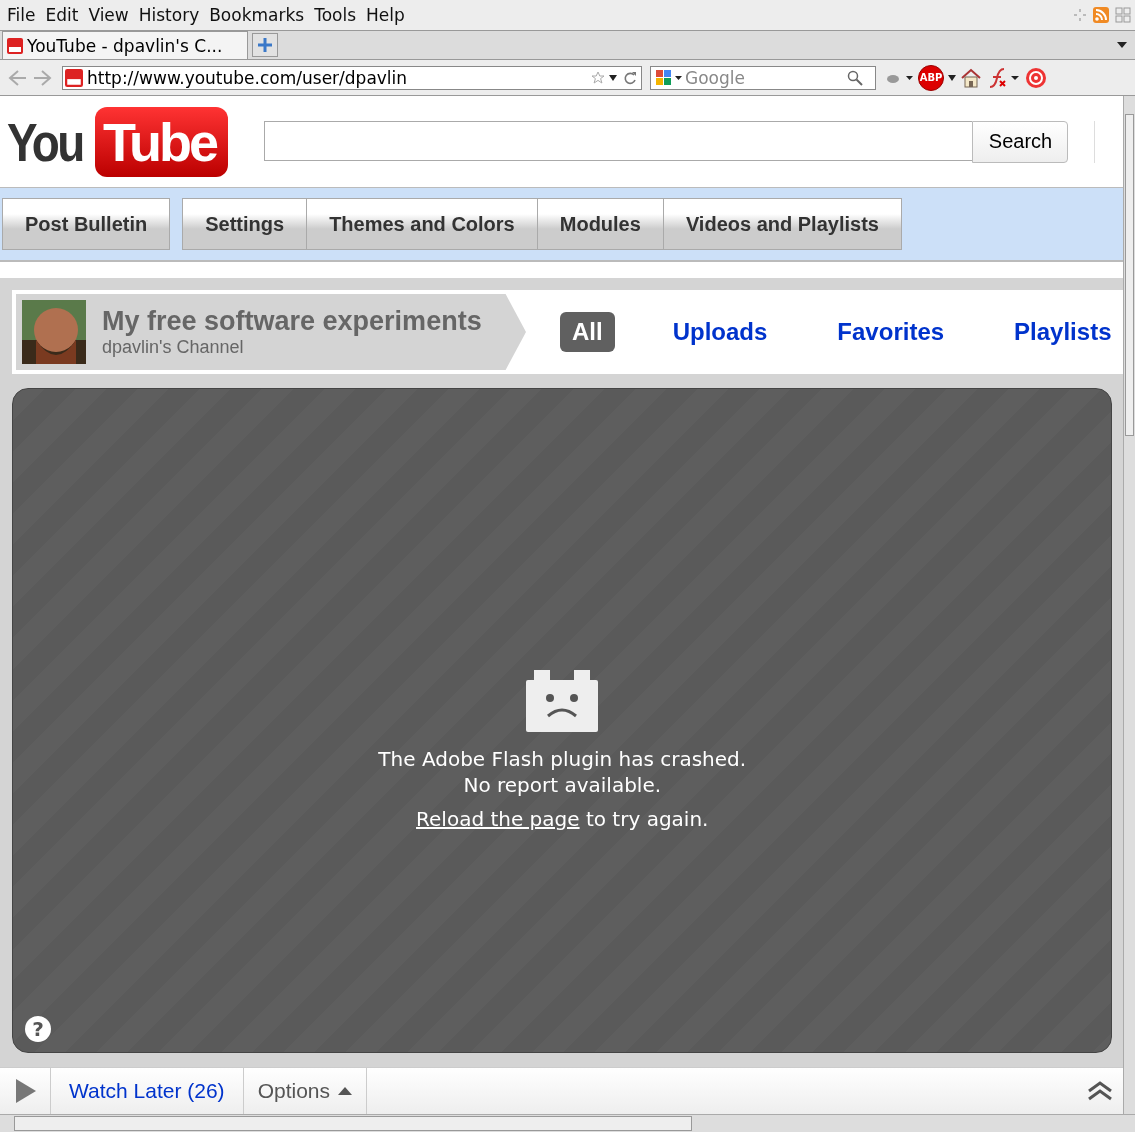 This screenshot has height=1132, width=1135. Describe the element at coordinates (387, 15) in the screenshot. I see `menu-item: Help` at that location.